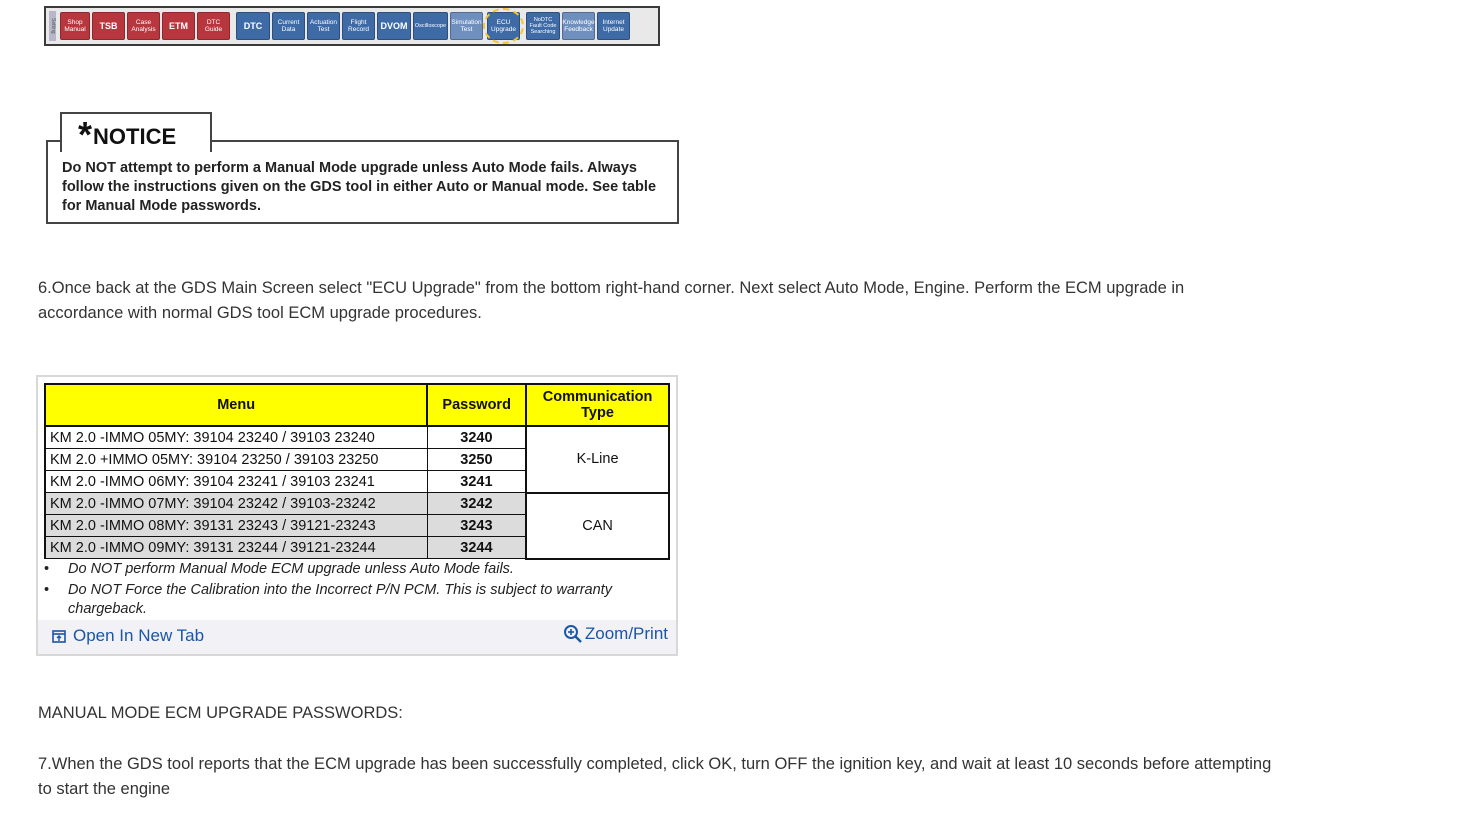 This screenshot has width=1465, height=822. What do you see at coordinates (178, 26) in the screenshot?
I see `etm-button: ETM` at bounding box center [178, 26].